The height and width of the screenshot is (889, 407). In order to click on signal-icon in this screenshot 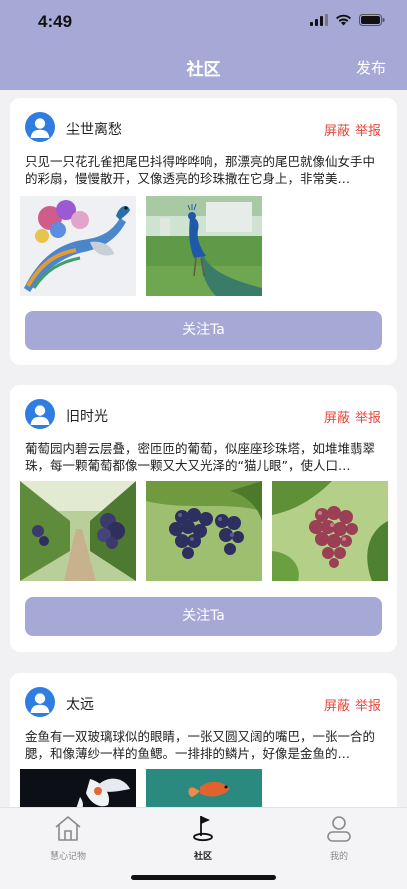, I will do `click(319, 20)`.